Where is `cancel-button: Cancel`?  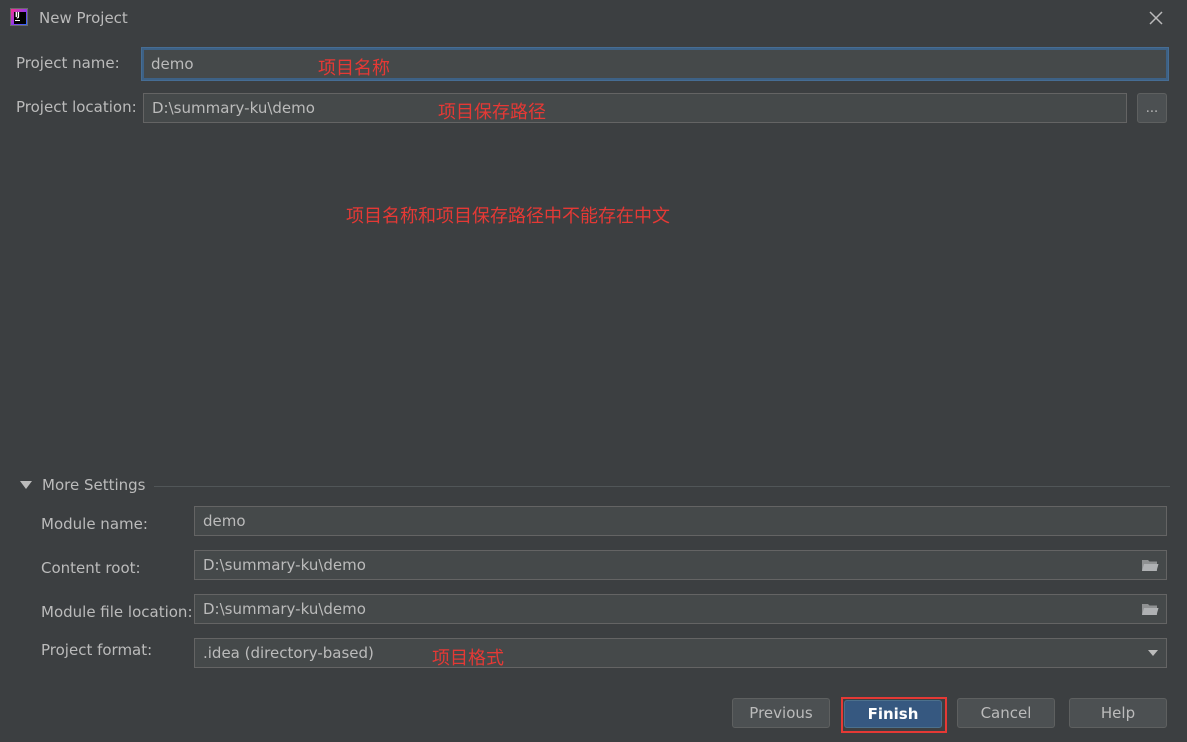
cancel-button: Cancel is located at coordinates (1006, 713).